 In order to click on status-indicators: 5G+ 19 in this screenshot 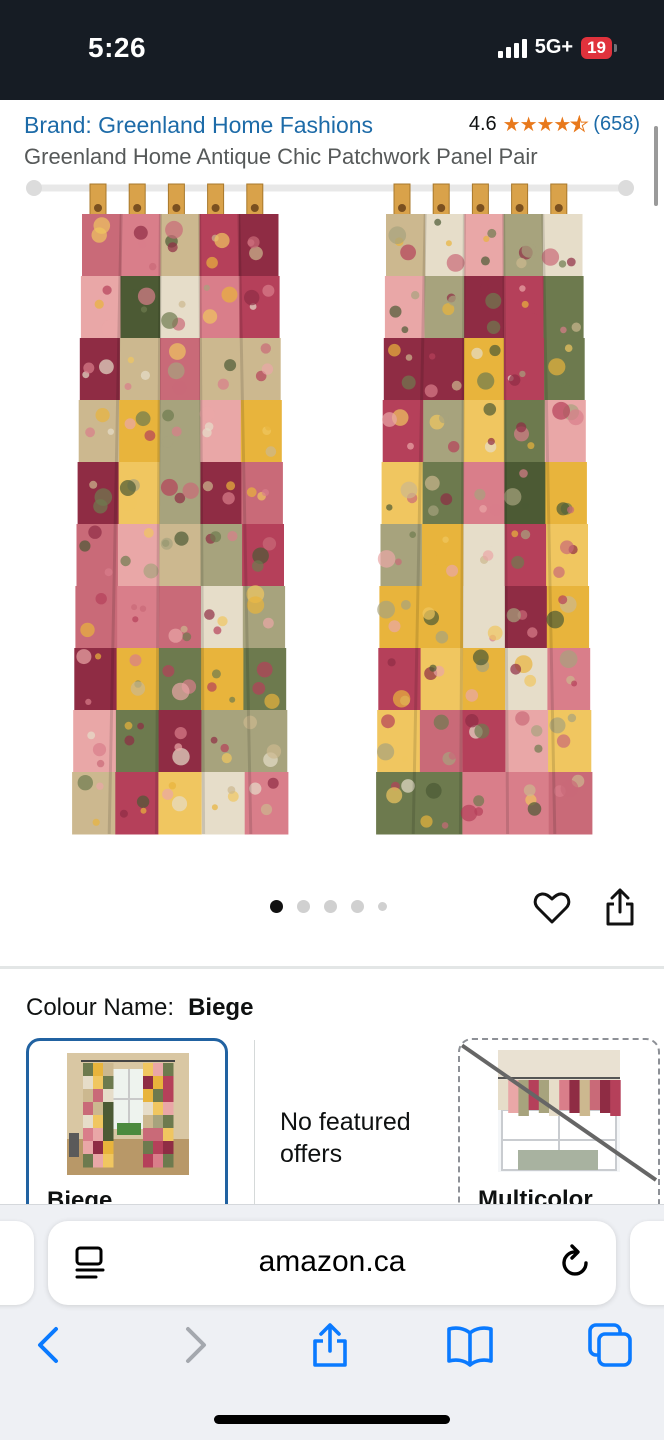, I will do `click(557, 47)`.